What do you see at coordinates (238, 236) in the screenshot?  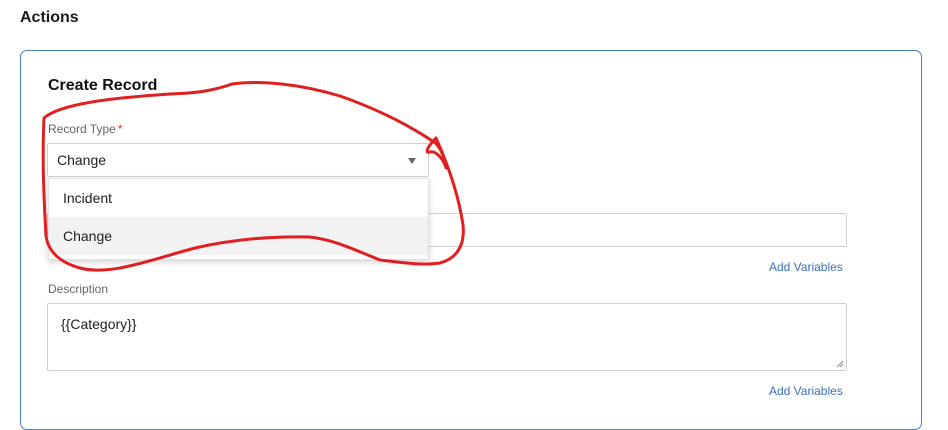 I see `option-change: Change` at bounding box center [238, 236].